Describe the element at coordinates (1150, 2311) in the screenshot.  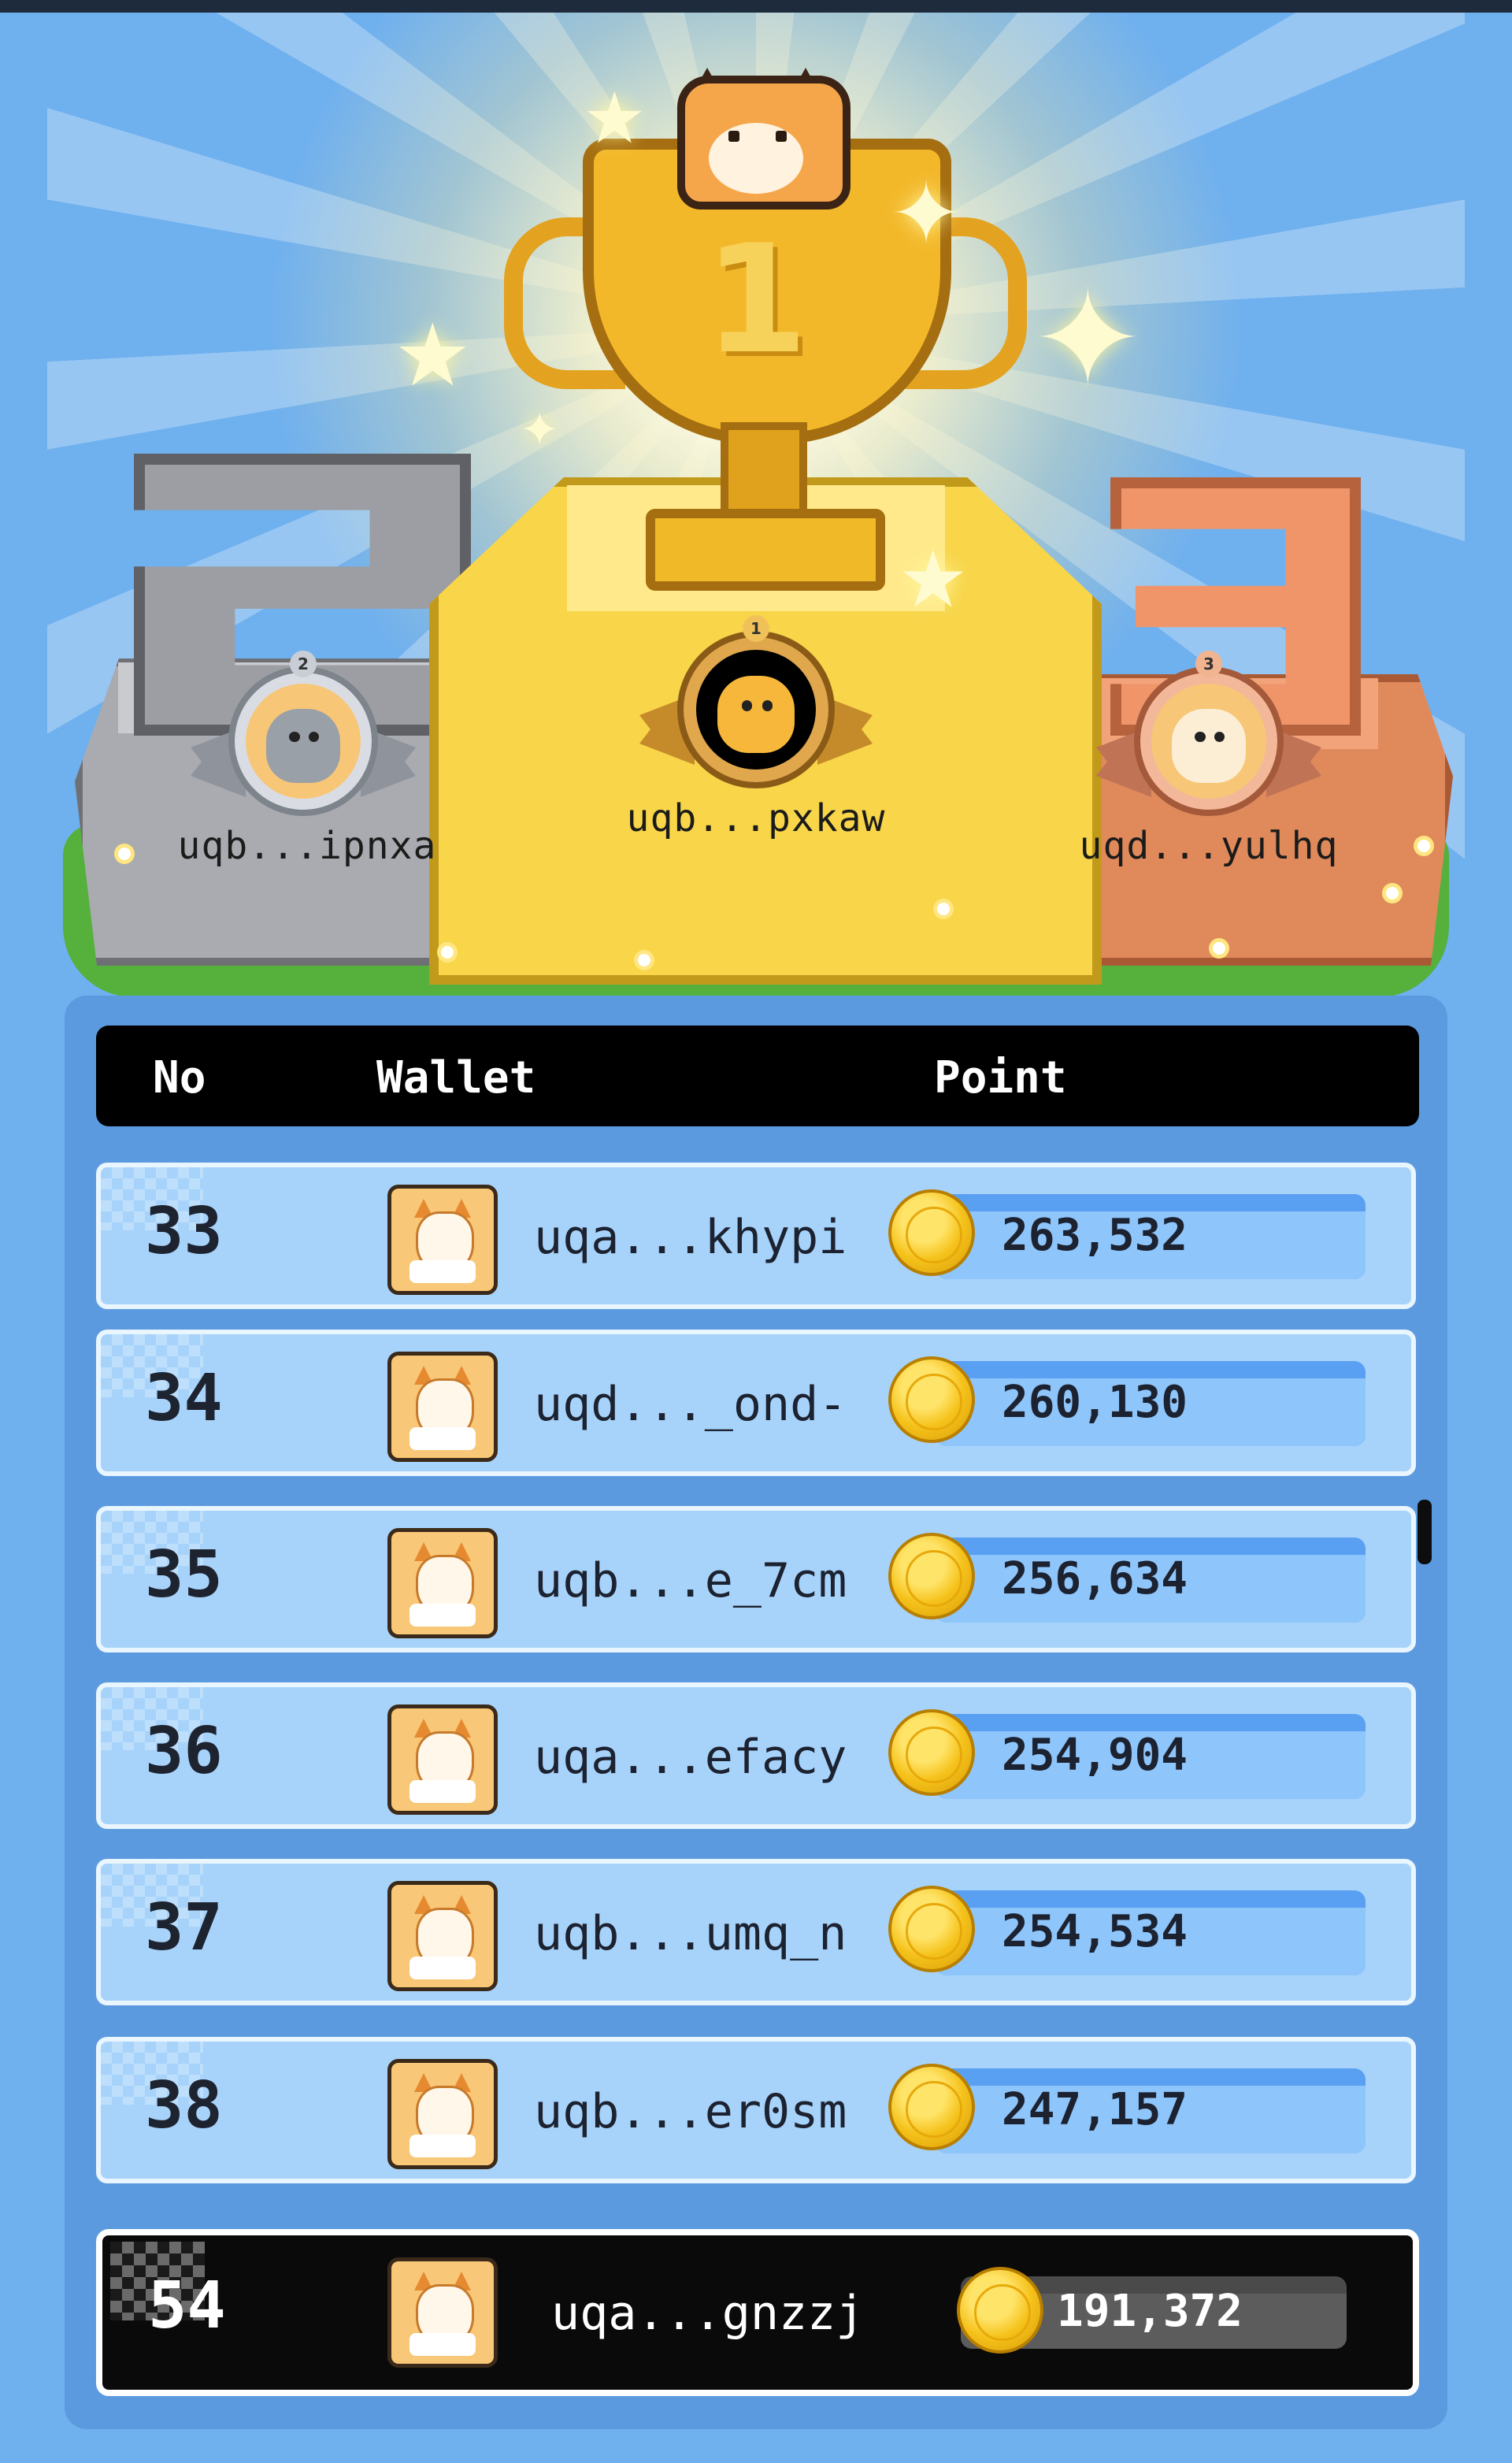
I see `current-user-points: 191,372` at that location.